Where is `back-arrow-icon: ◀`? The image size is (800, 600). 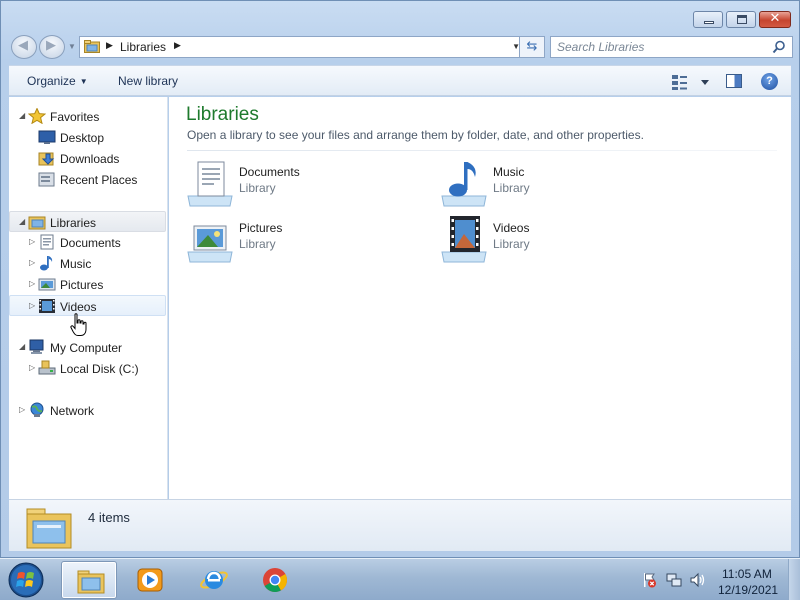 back-arrow-icon: ◀ is located at coordinates (23, 45).